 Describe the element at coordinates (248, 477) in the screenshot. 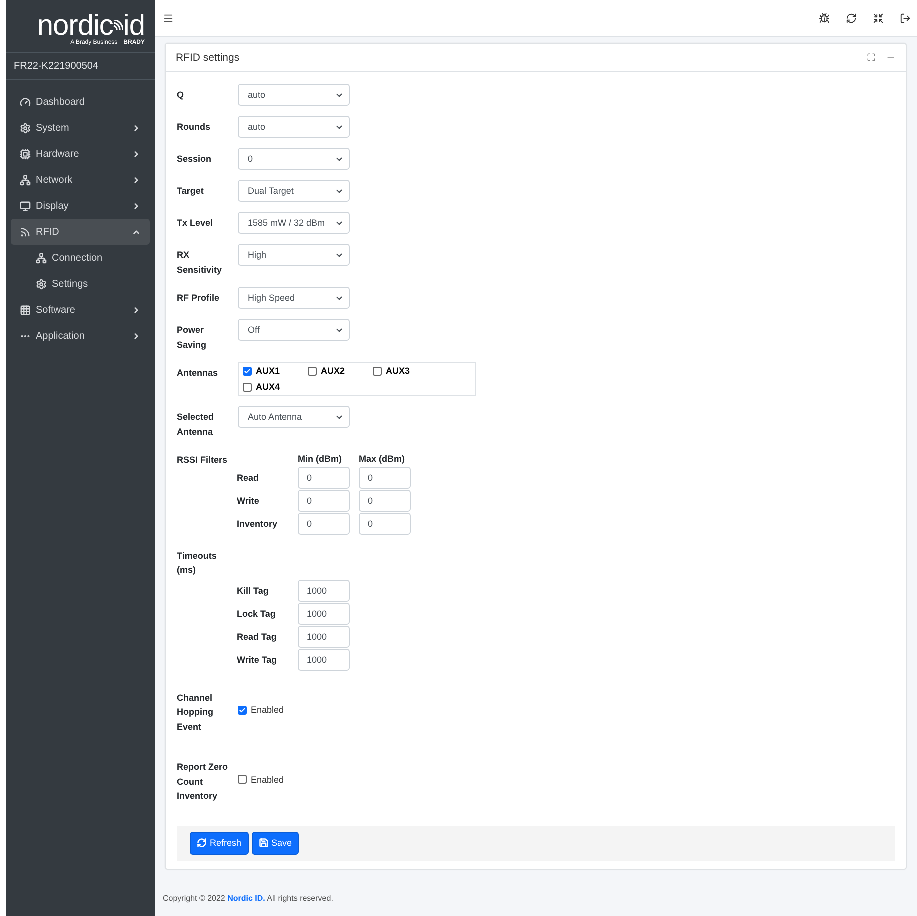

I see `row-label: Read` at that location.